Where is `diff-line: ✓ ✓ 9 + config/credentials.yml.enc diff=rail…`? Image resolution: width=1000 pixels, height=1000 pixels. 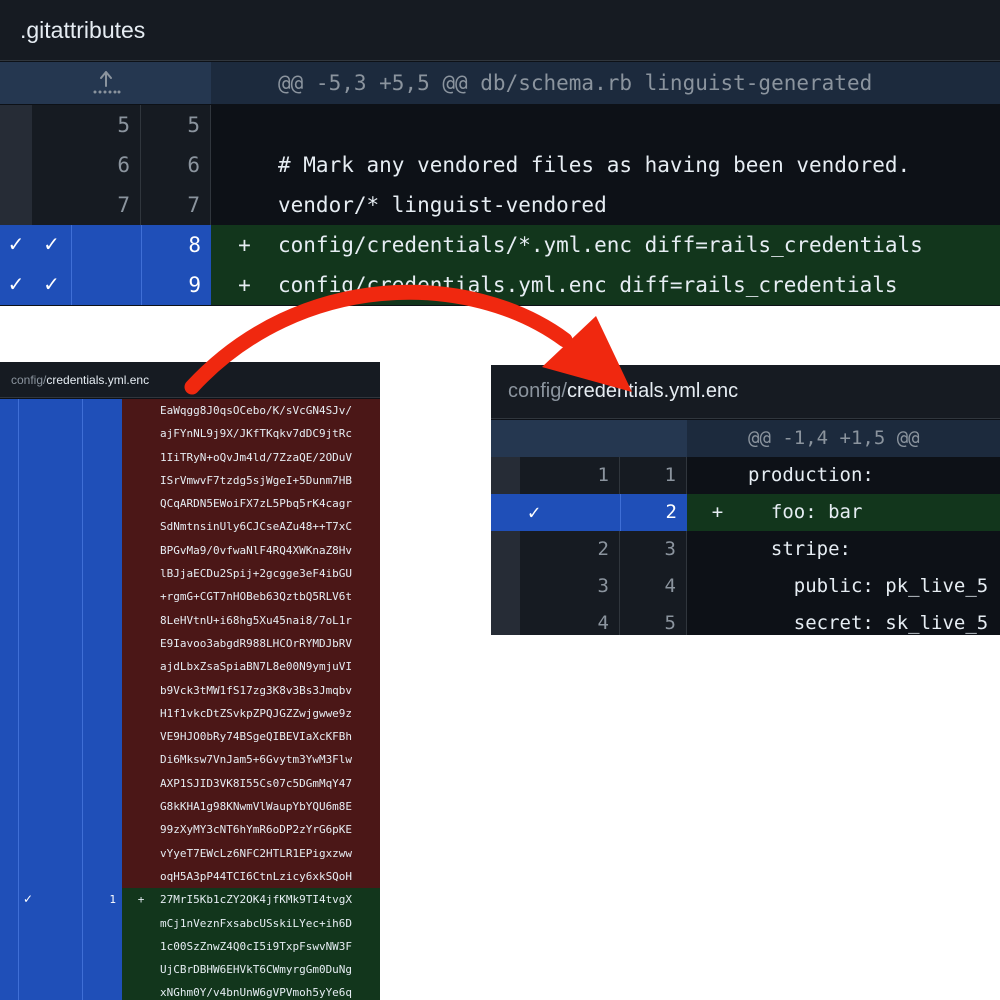 diff-line: ✓ ✓ 9 + config/credentials.yml.enc diff=rail… is located at coordinates (500, 285).